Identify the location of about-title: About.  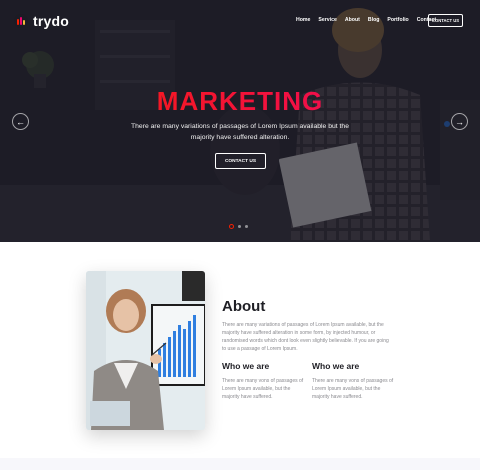
(244, 306).